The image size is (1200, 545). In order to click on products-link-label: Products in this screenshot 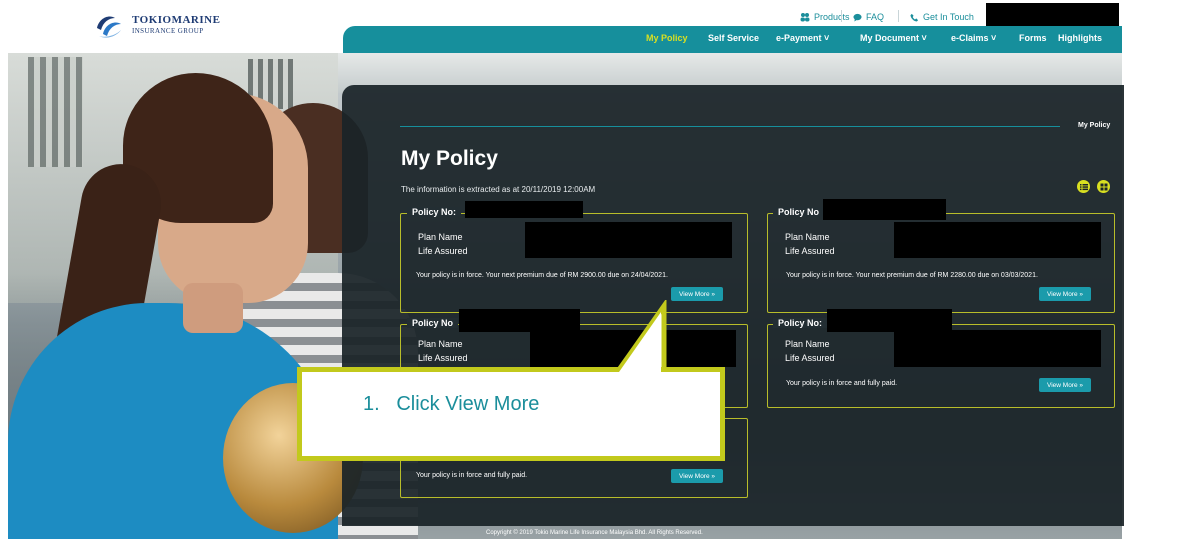, I will do `click(832, 17)`.